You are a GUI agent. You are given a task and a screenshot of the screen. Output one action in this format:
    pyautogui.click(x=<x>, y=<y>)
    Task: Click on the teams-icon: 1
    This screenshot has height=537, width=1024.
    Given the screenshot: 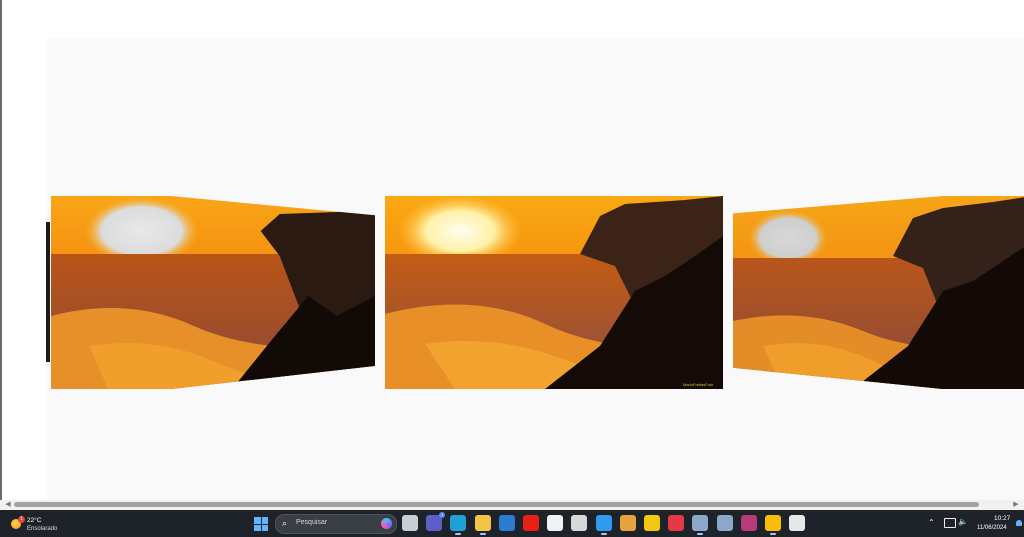 What is the action you would take?
    pyautogui.click(x=436, y=521)
    